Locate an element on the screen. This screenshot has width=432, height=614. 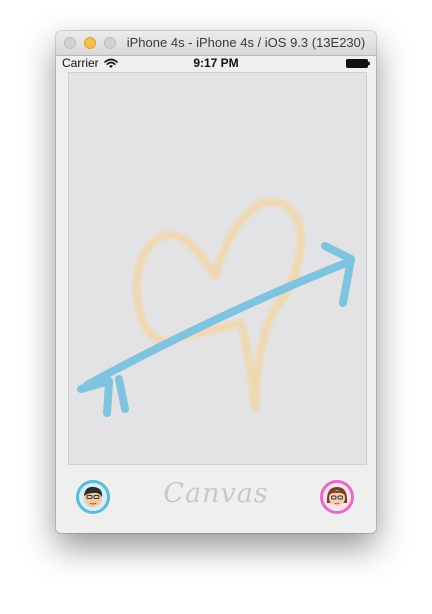
girl-avatar-icon is located at coordinates (337, 496).